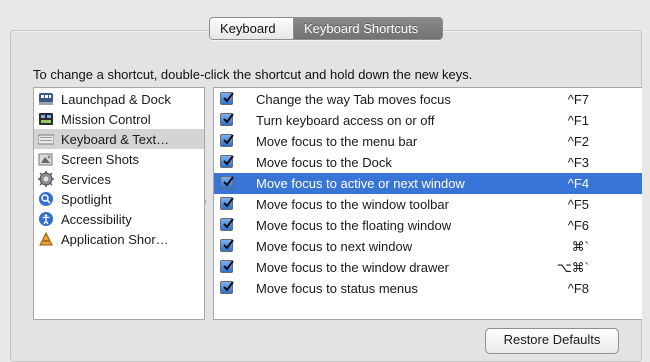  Describe the element at coordinates (354, 225) in the screenshot. I see `shortcut-name: Move focus to the floating window` at that location.